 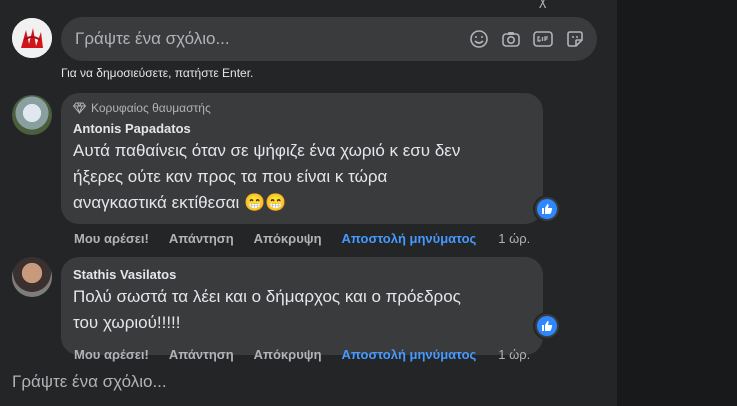 I want to click on diamond-icon, so click(x=79, y=108).